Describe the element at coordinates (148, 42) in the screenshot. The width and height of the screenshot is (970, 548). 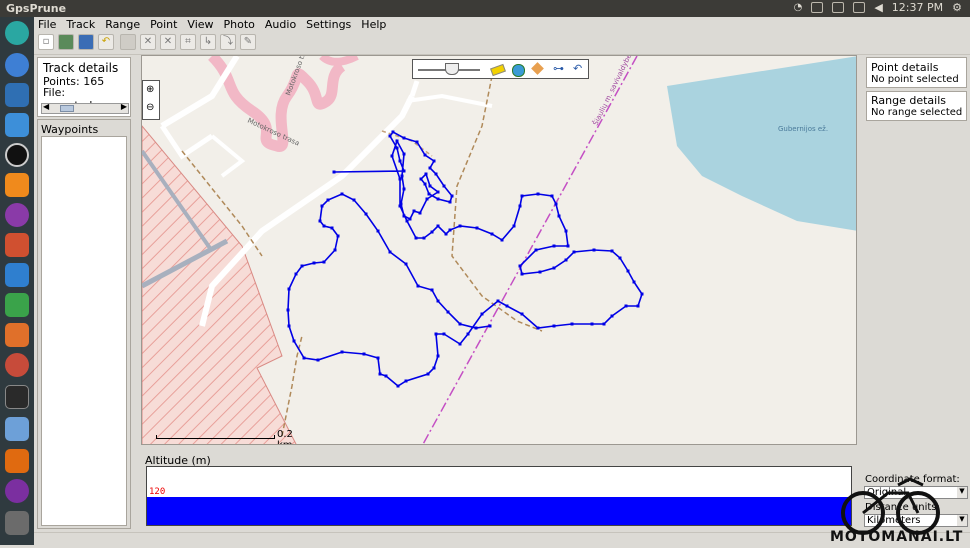
I see `delete-point-icon: ✕` at that location.